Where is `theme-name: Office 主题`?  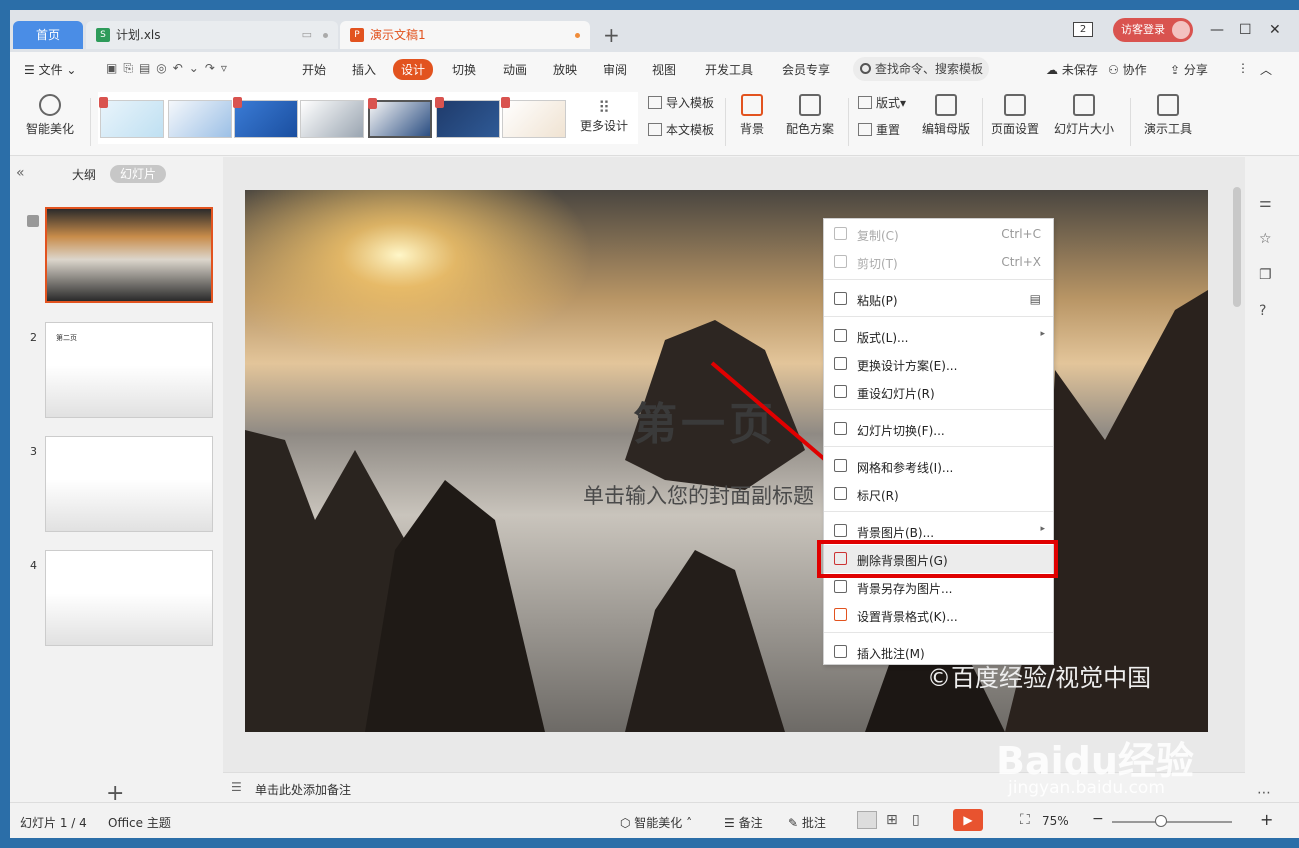
theme-name: Office 主题 is located at coordinates (139, 822).